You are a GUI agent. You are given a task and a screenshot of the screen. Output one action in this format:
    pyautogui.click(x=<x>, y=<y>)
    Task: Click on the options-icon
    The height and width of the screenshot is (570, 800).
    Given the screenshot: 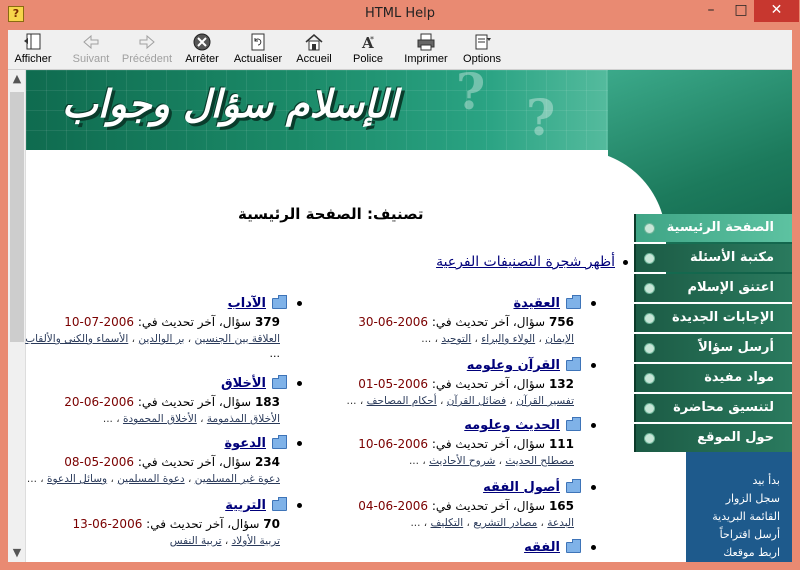 What is the action you would take?
    pyautogui.click(x=482, y=42)
    